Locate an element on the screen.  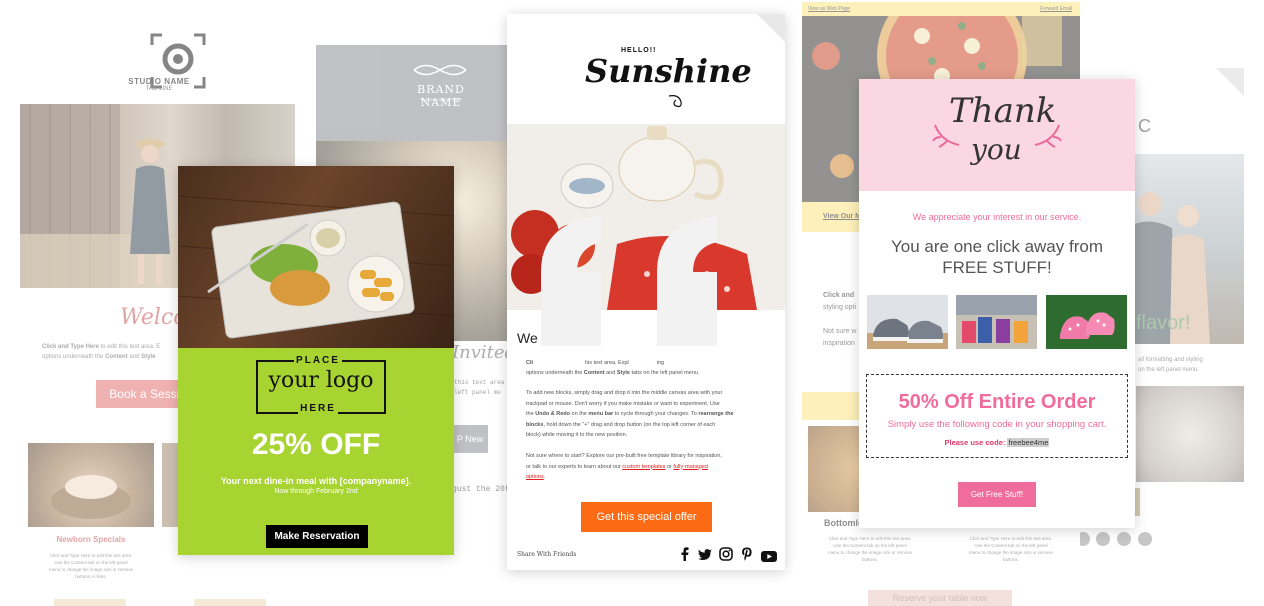
brand-logo-title: BRAND NAME is located at coordinates (441, 96).